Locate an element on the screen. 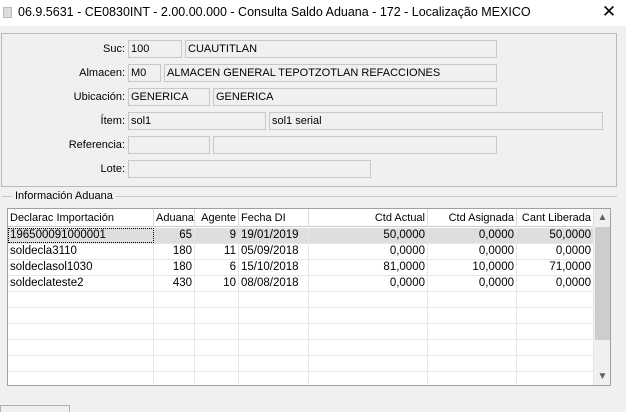 This screenshot has height=412, width=626. almacen-label: Almacen: is located at coordinates (102, 73).